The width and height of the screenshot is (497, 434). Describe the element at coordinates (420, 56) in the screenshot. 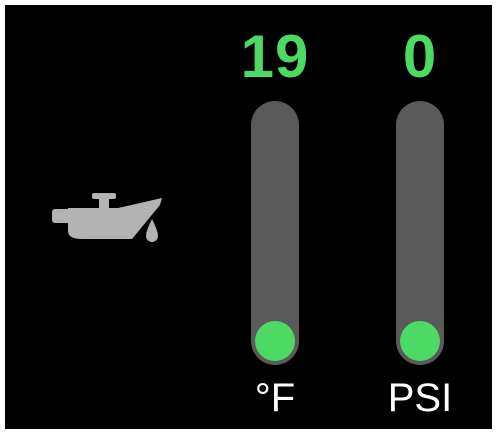

I see `pressure-value: 0` at that location.